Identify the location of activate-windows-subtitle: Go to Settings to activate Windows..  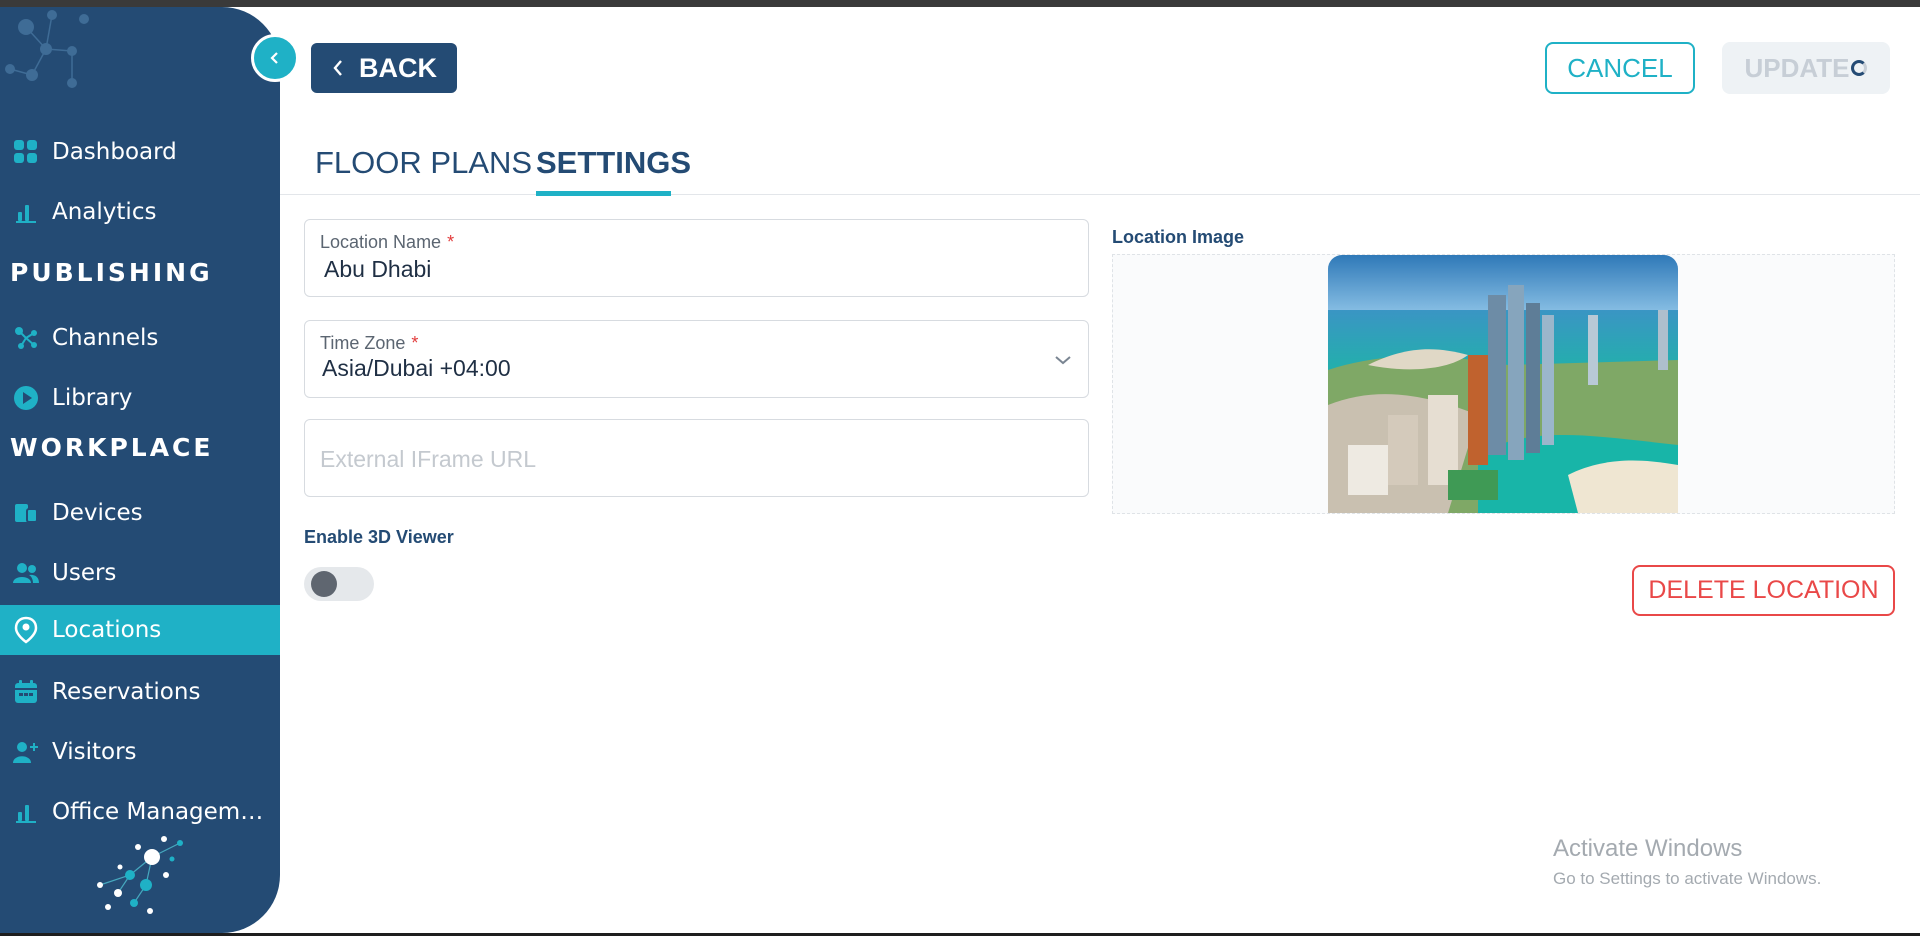
(1687, 878).